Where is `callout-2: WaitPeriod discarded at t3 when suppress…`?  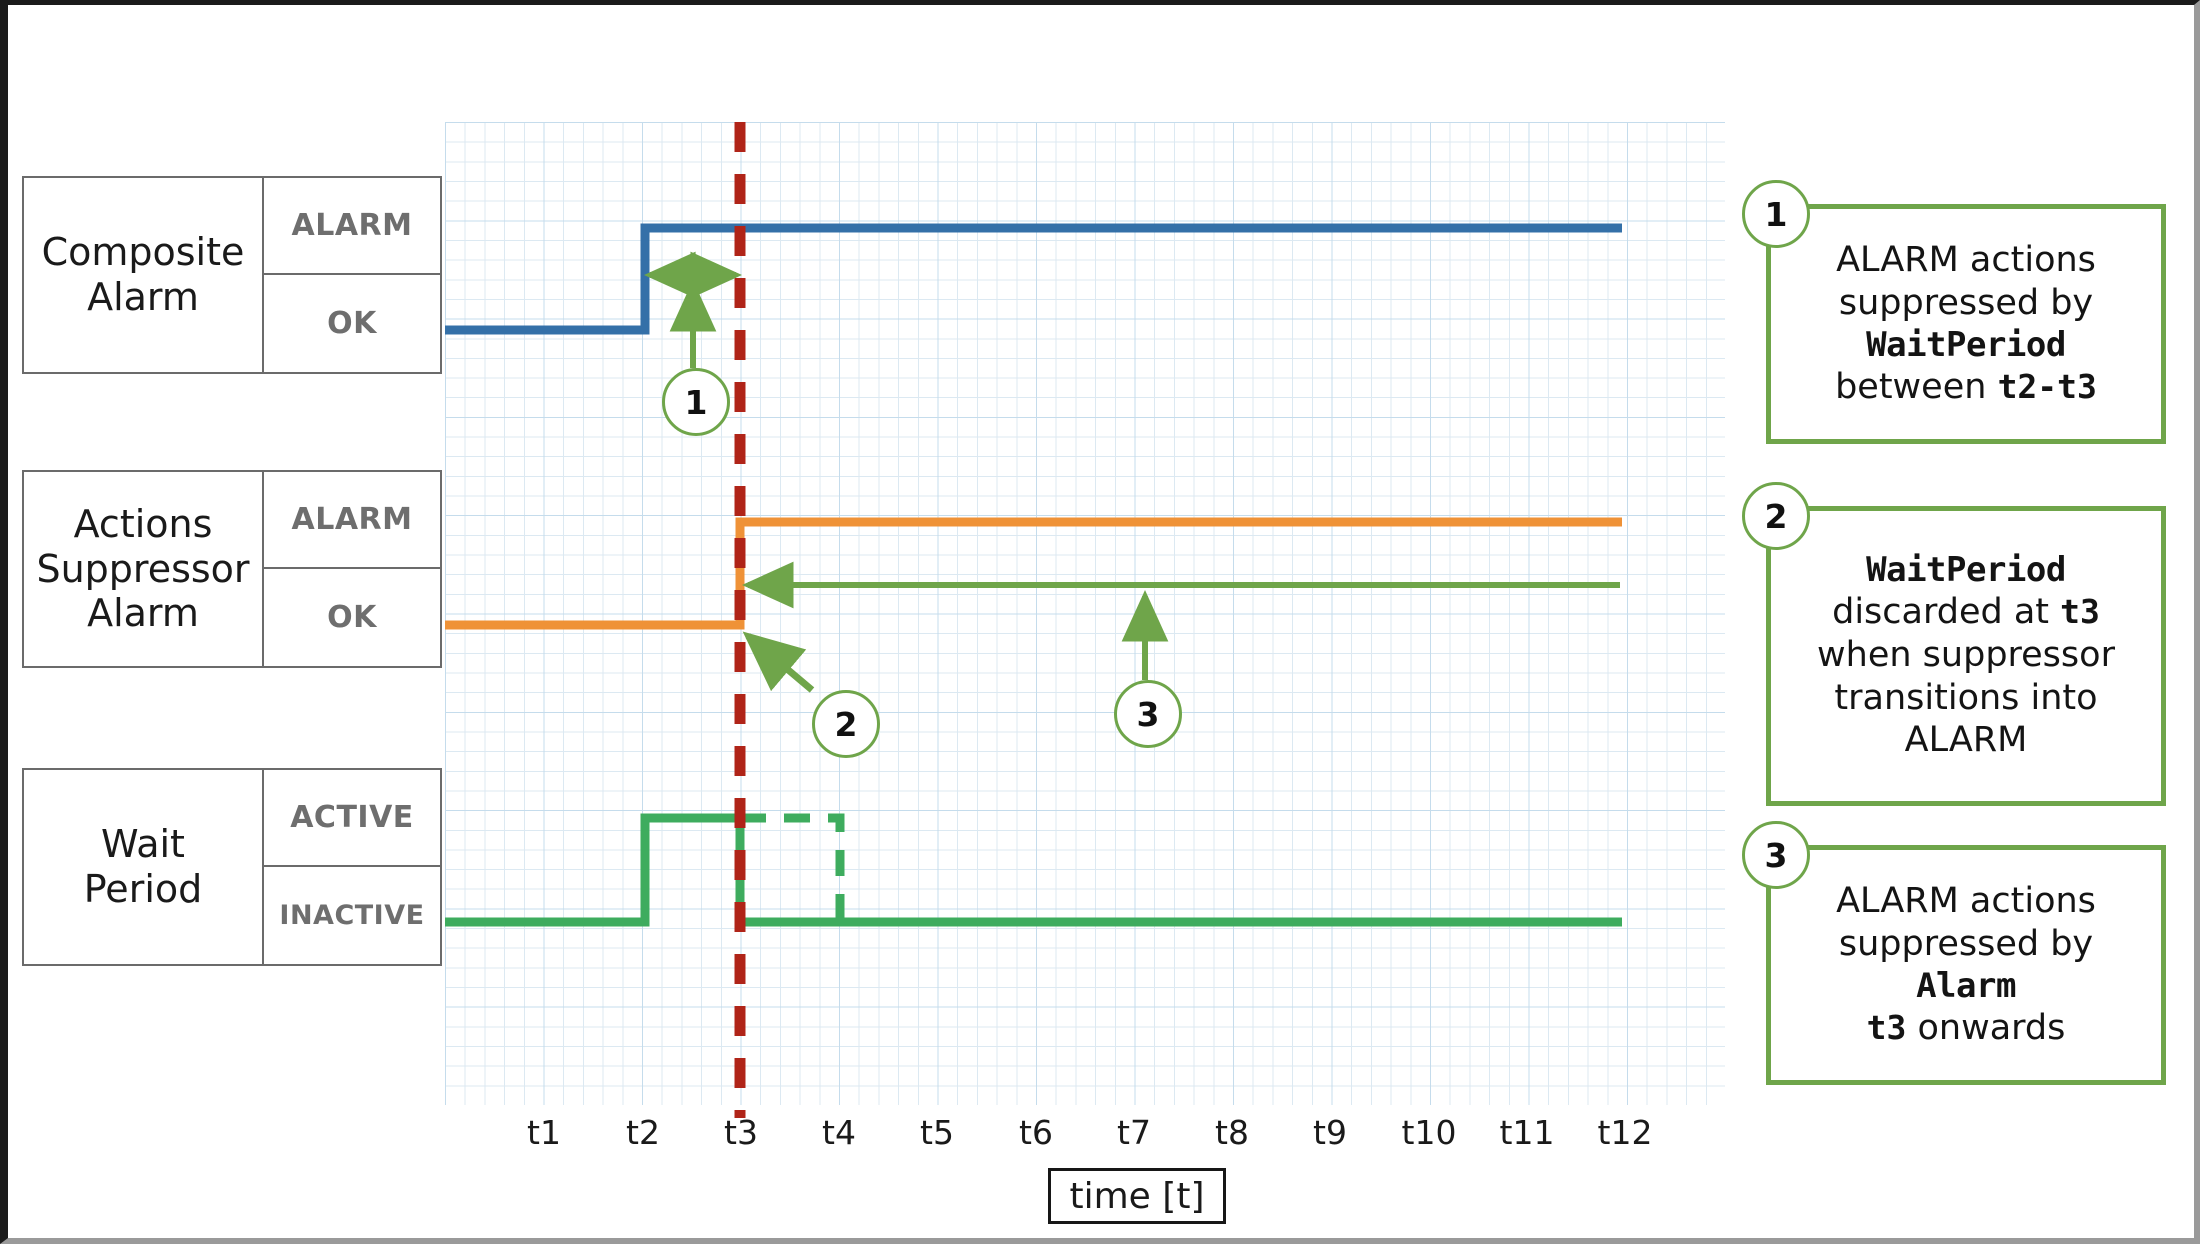 callout-2: WaitPeriod discarded at t3 when suppress… is located at coordinates (1966, 656).